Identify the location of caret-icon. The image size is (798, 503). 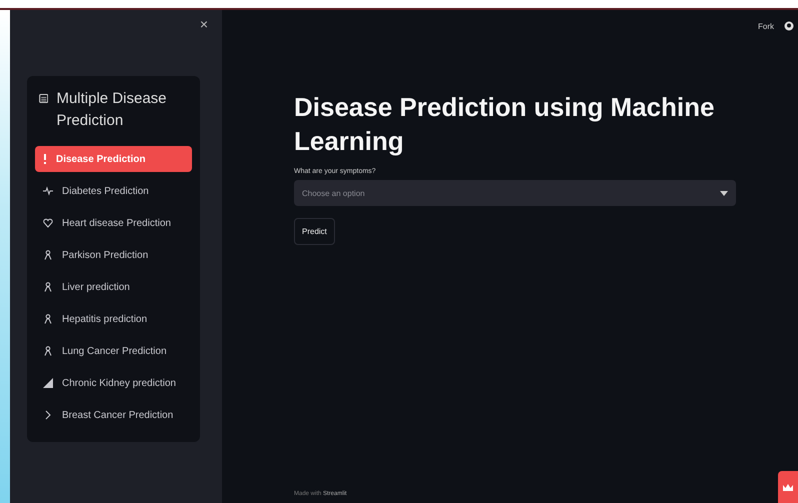
(724, 193).